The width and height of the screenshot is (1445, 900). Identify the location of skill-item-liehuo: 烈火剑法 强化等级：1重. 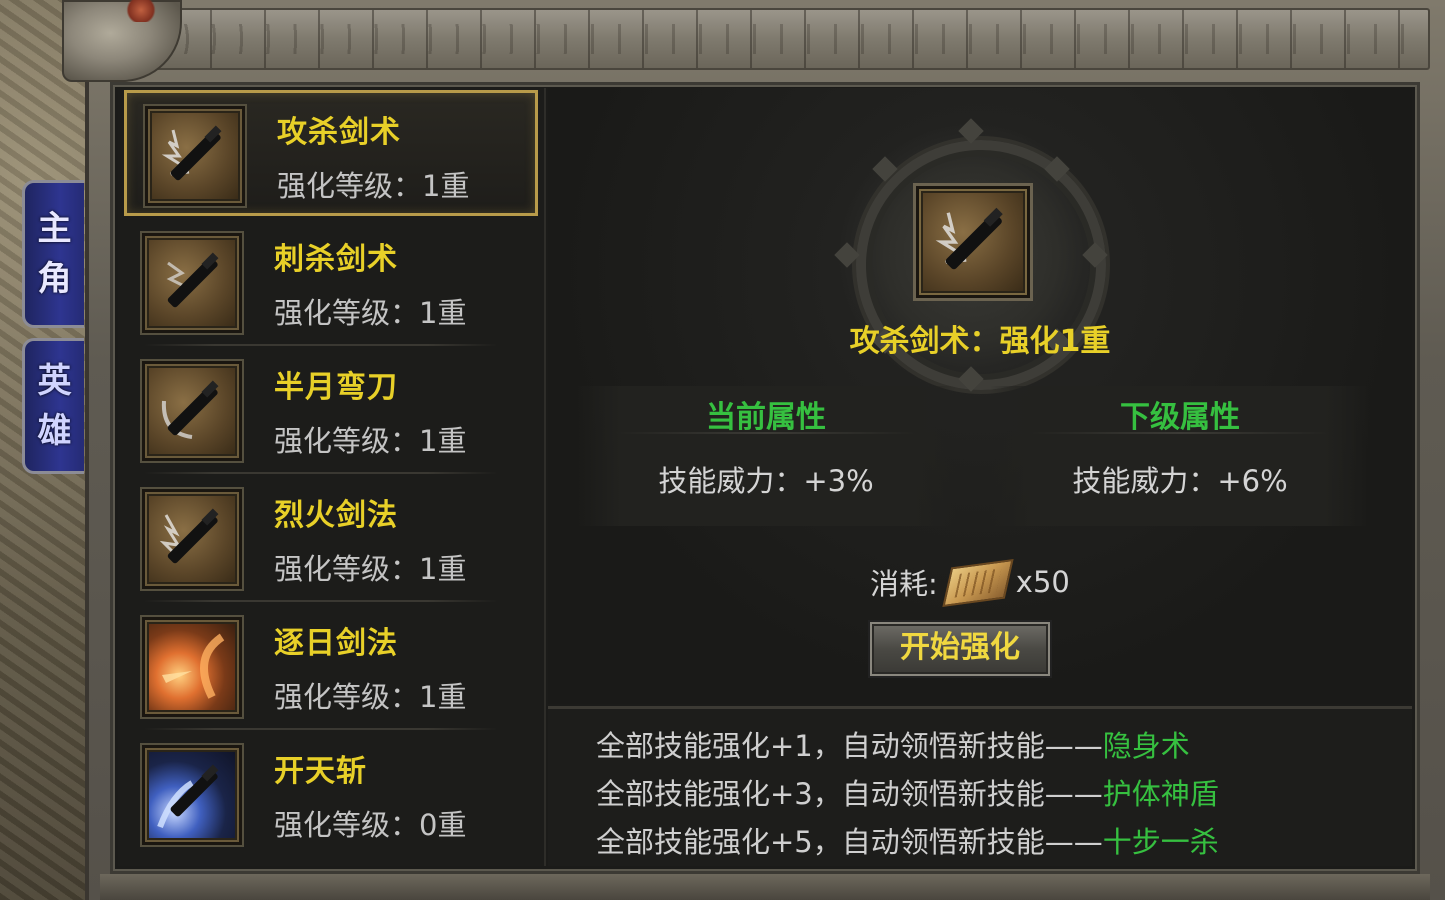
(331, 539).